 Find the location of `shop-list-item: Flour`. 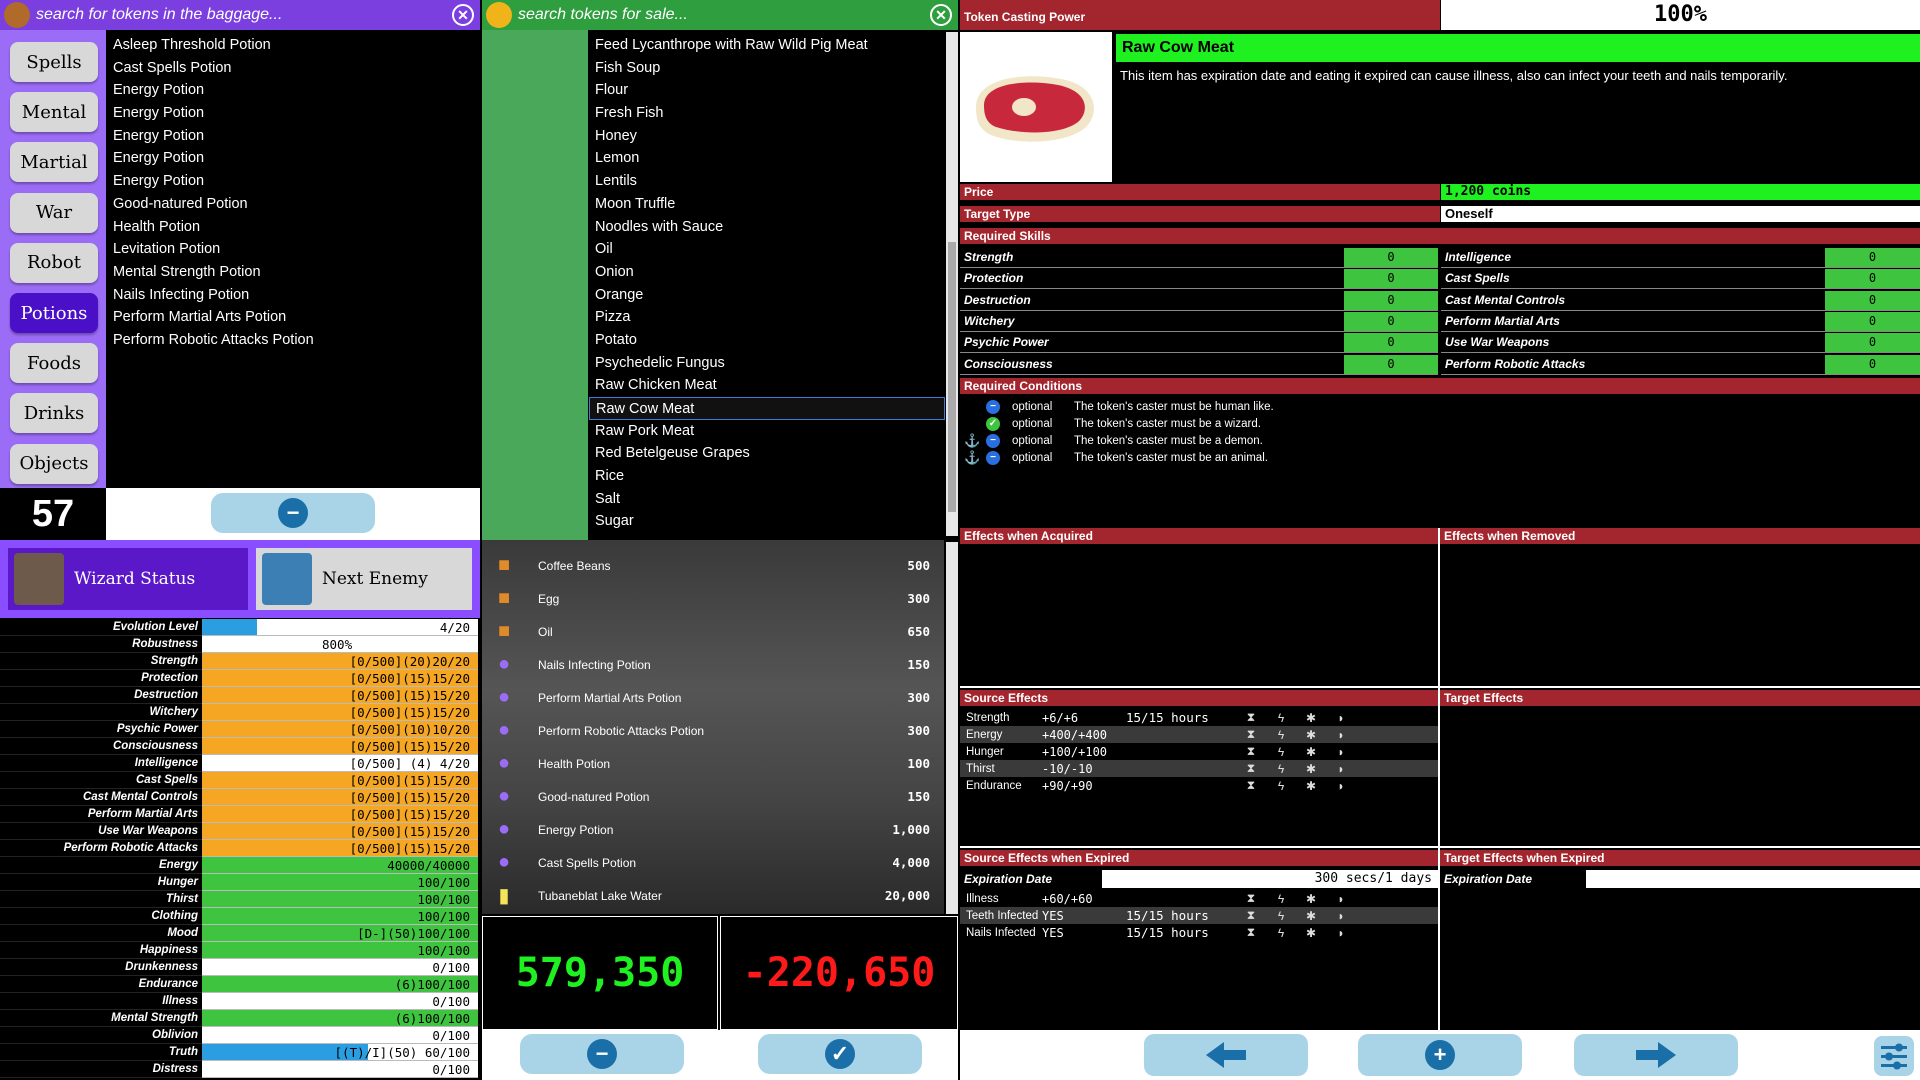

shop-list-item: Flour is located at coordinates (767, 90).